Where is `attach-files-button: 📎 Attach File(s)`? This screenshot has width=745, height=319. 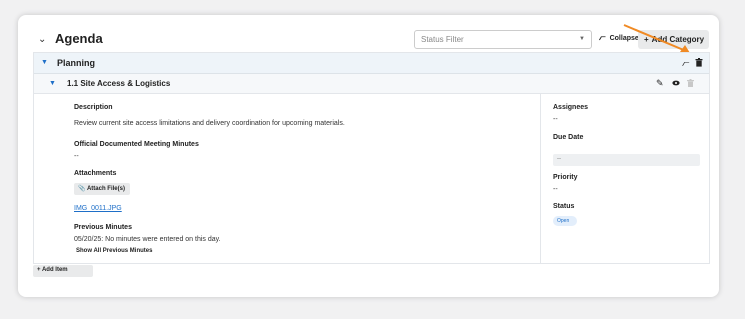 attach-files-button: 📎 Attach File(s) is located at coordinates (102, 189).